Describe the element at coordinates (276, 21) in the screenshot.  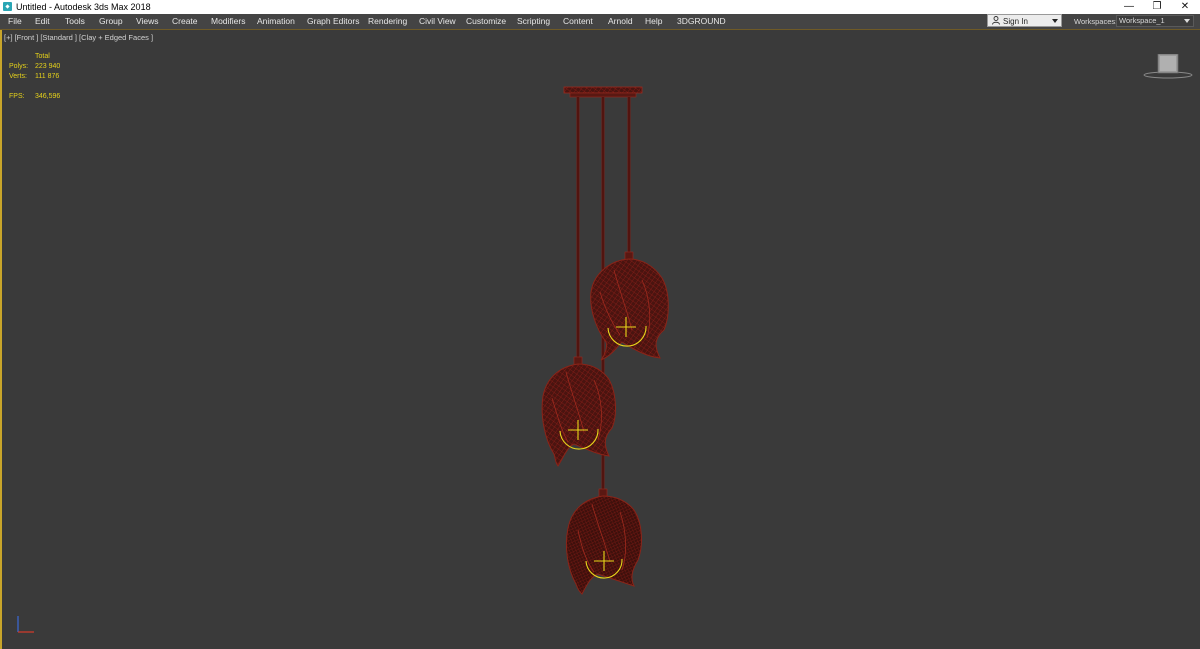
I see `menu-animation: Animation` at that location.